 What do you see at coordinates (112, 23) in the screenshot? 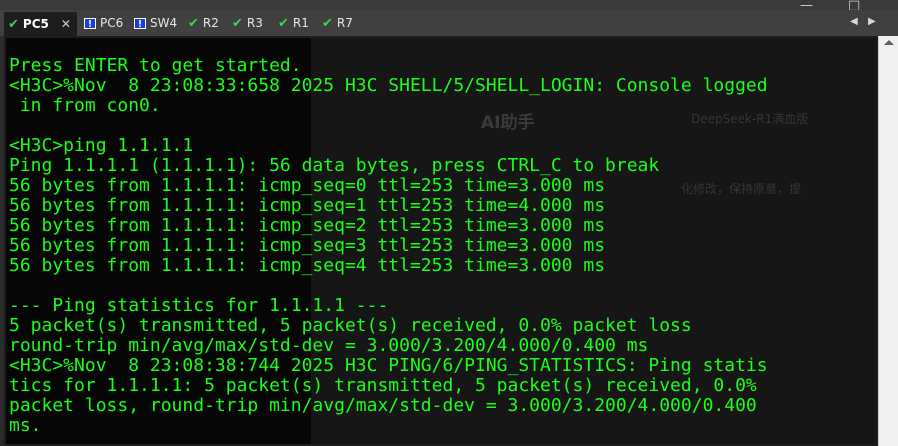
I see `tab-label: PC6` at bounding box center [112, 23].